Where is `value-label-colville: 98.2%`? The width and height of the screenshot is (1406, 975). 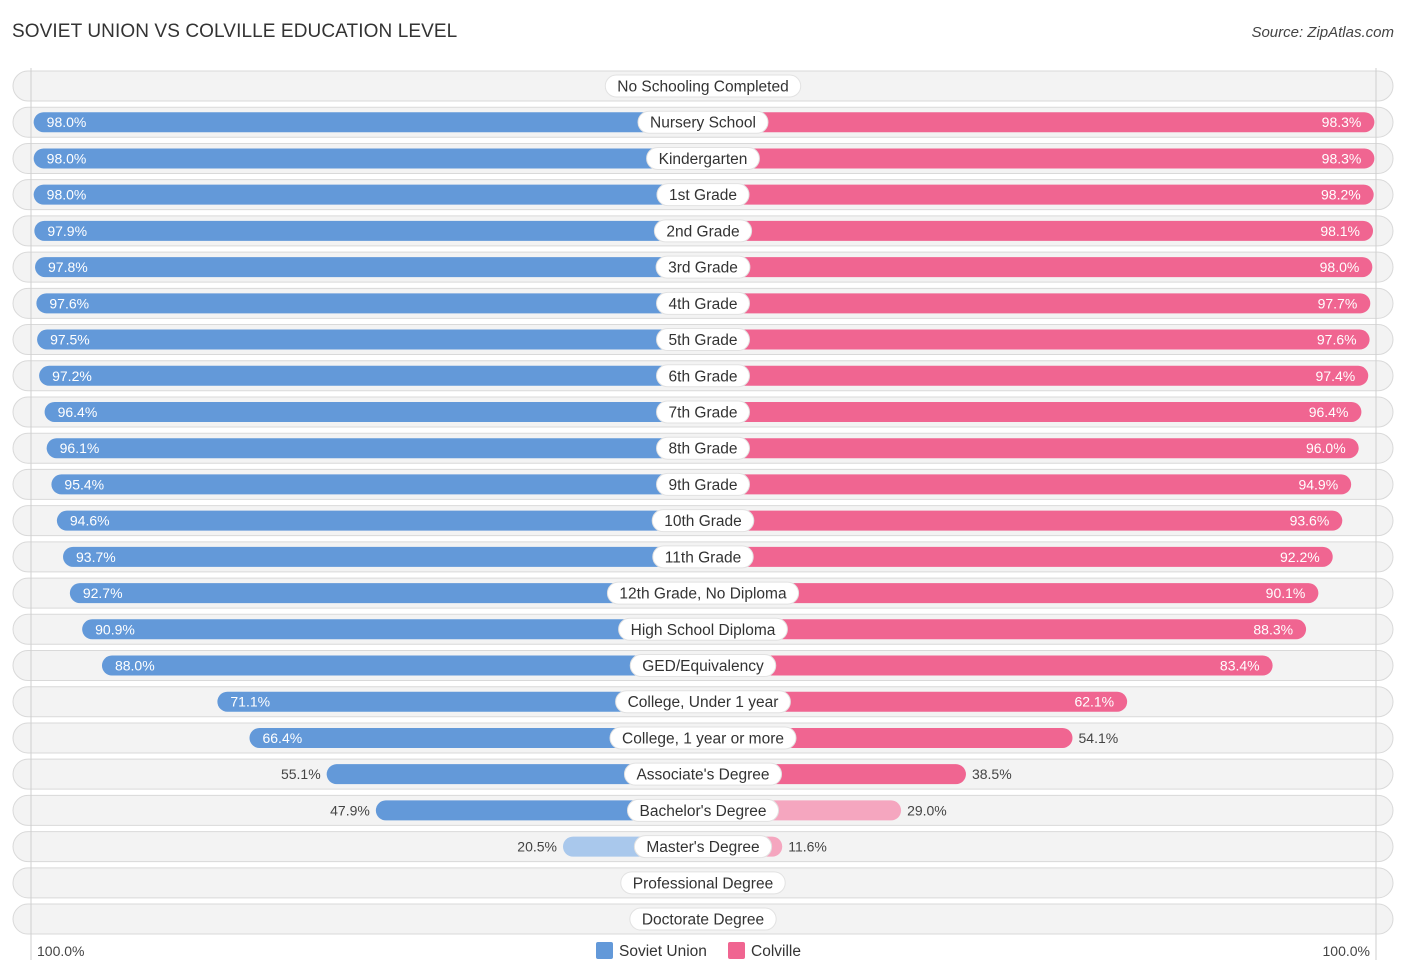 value-label-colville: 98.2% is located at coordinates (1341, 195).